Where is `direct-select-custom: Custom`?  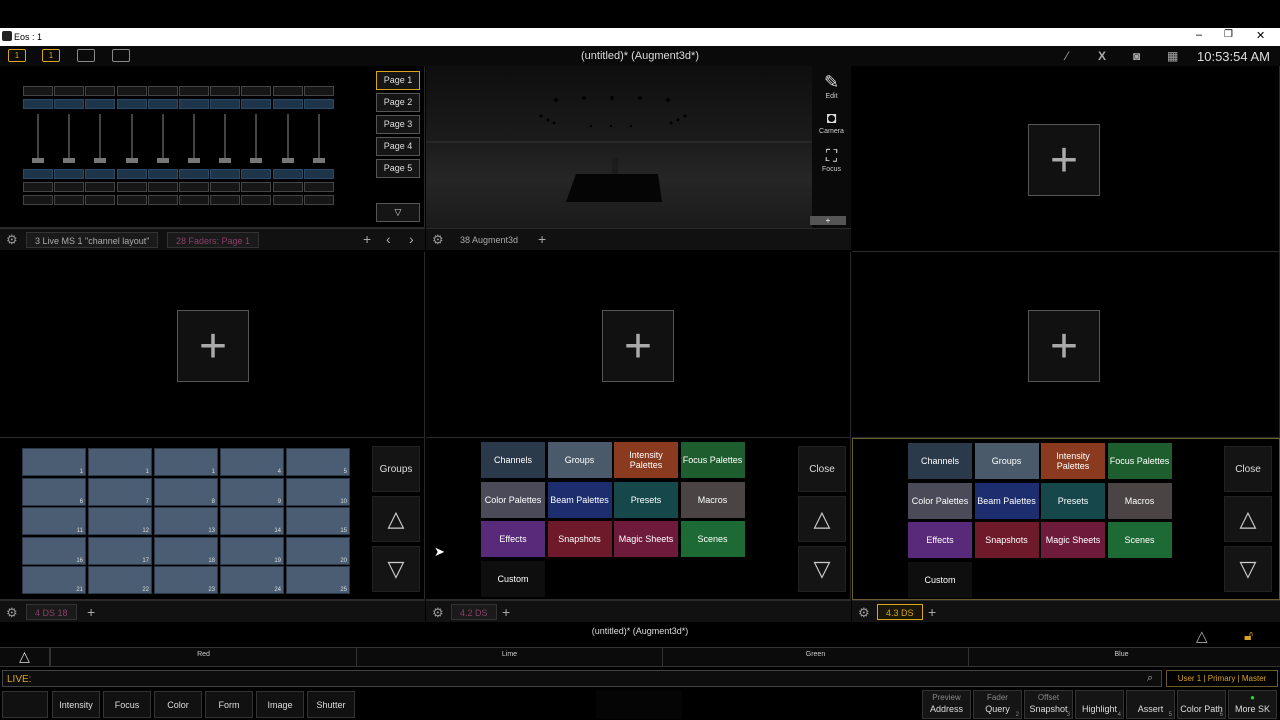 direct-select-custom: Custom is located at coordinates (513, 578).